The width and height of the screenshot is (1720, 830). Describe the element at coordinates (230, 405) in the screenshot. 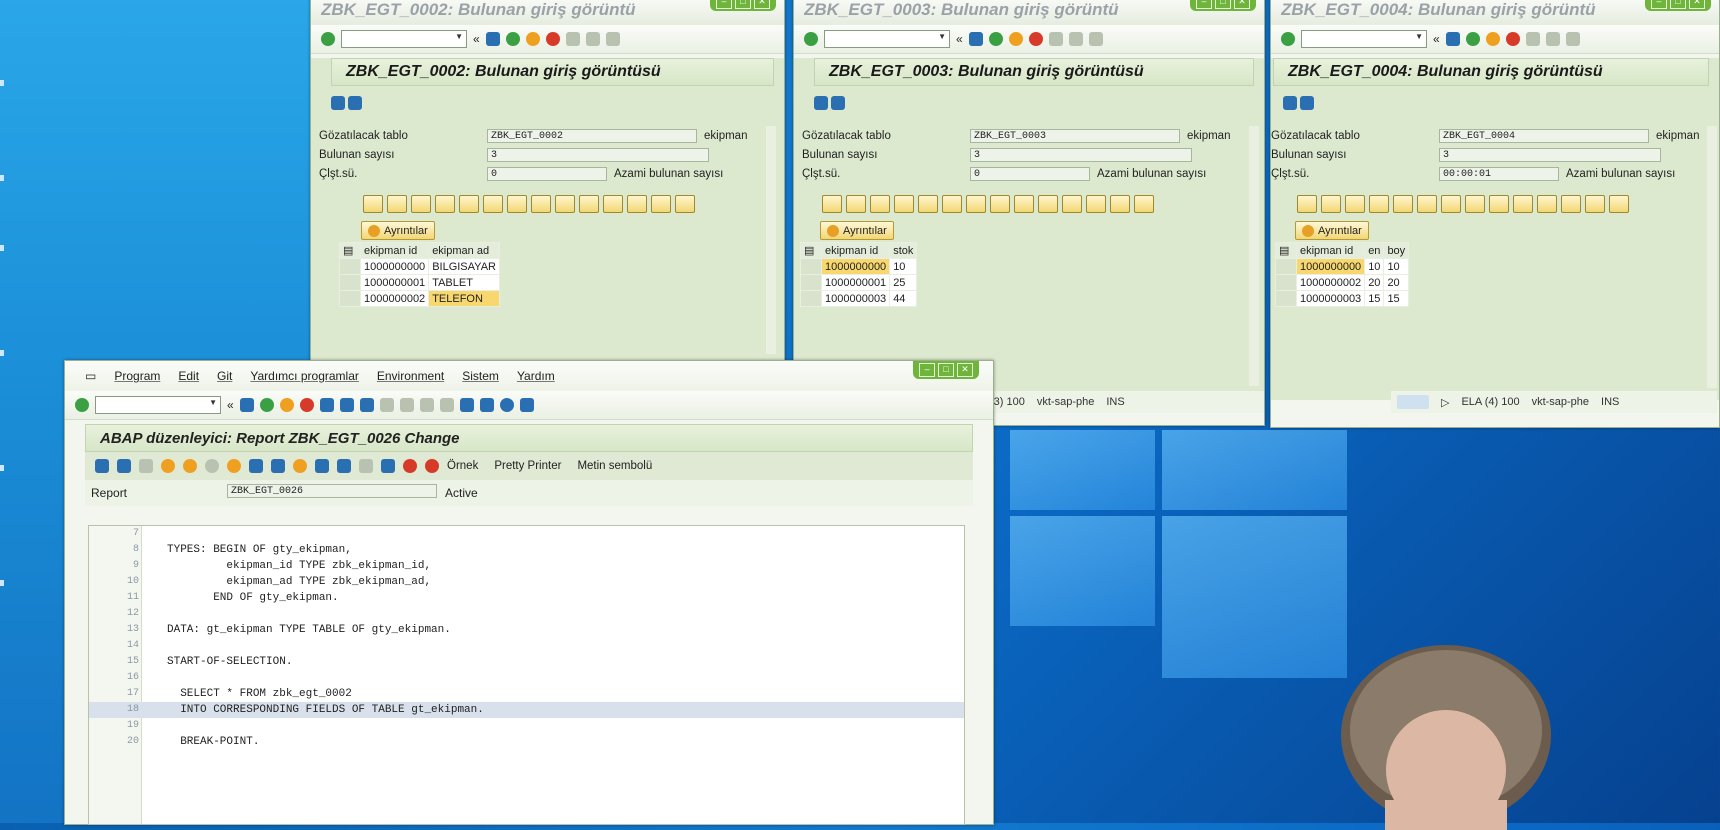

I see `back-arrow-icon: «` at that location.